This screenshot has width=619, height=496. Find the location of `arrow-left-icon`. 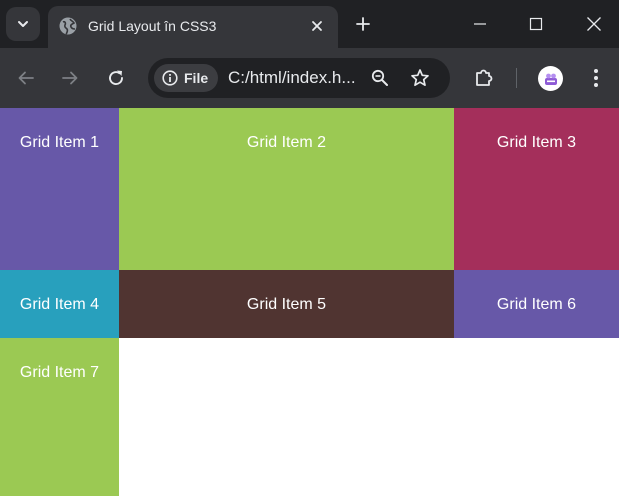

arrow-left-icon is located at coordinates (26, 78).